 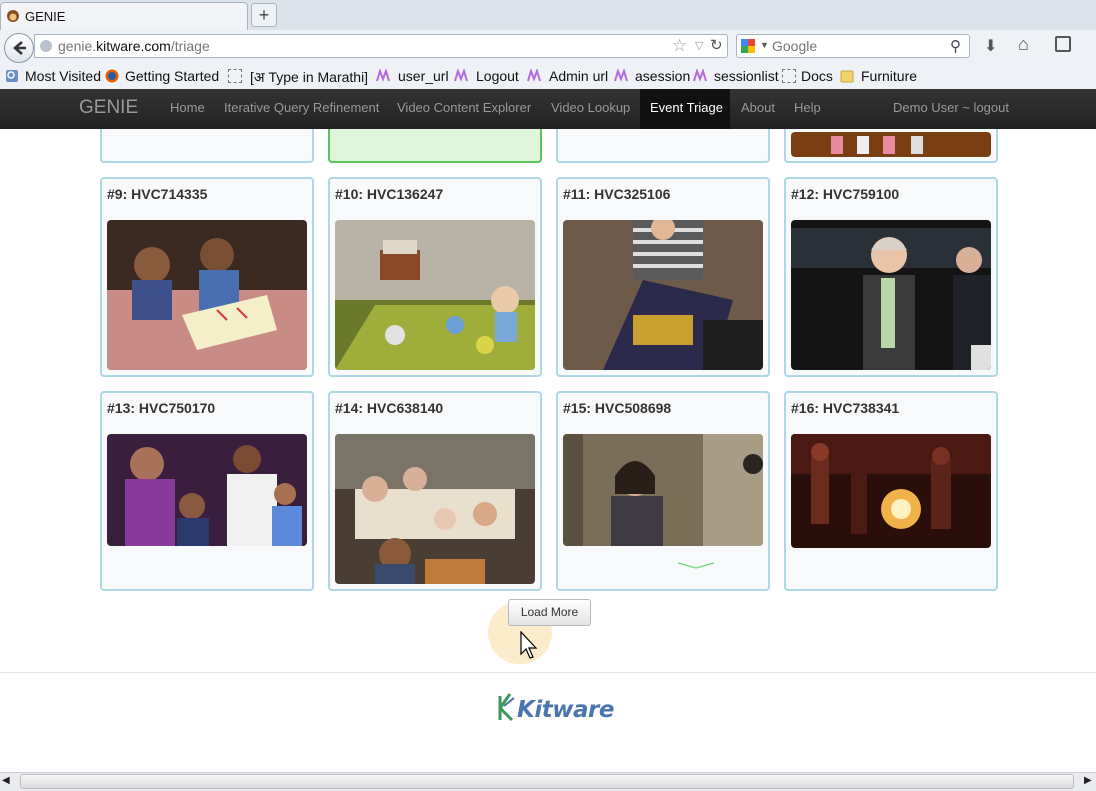 What do you see at coordinates (845, 408) in the screenshot?
I see `video-card-title: #16: HVC738341` at bounding box center [845, 408].